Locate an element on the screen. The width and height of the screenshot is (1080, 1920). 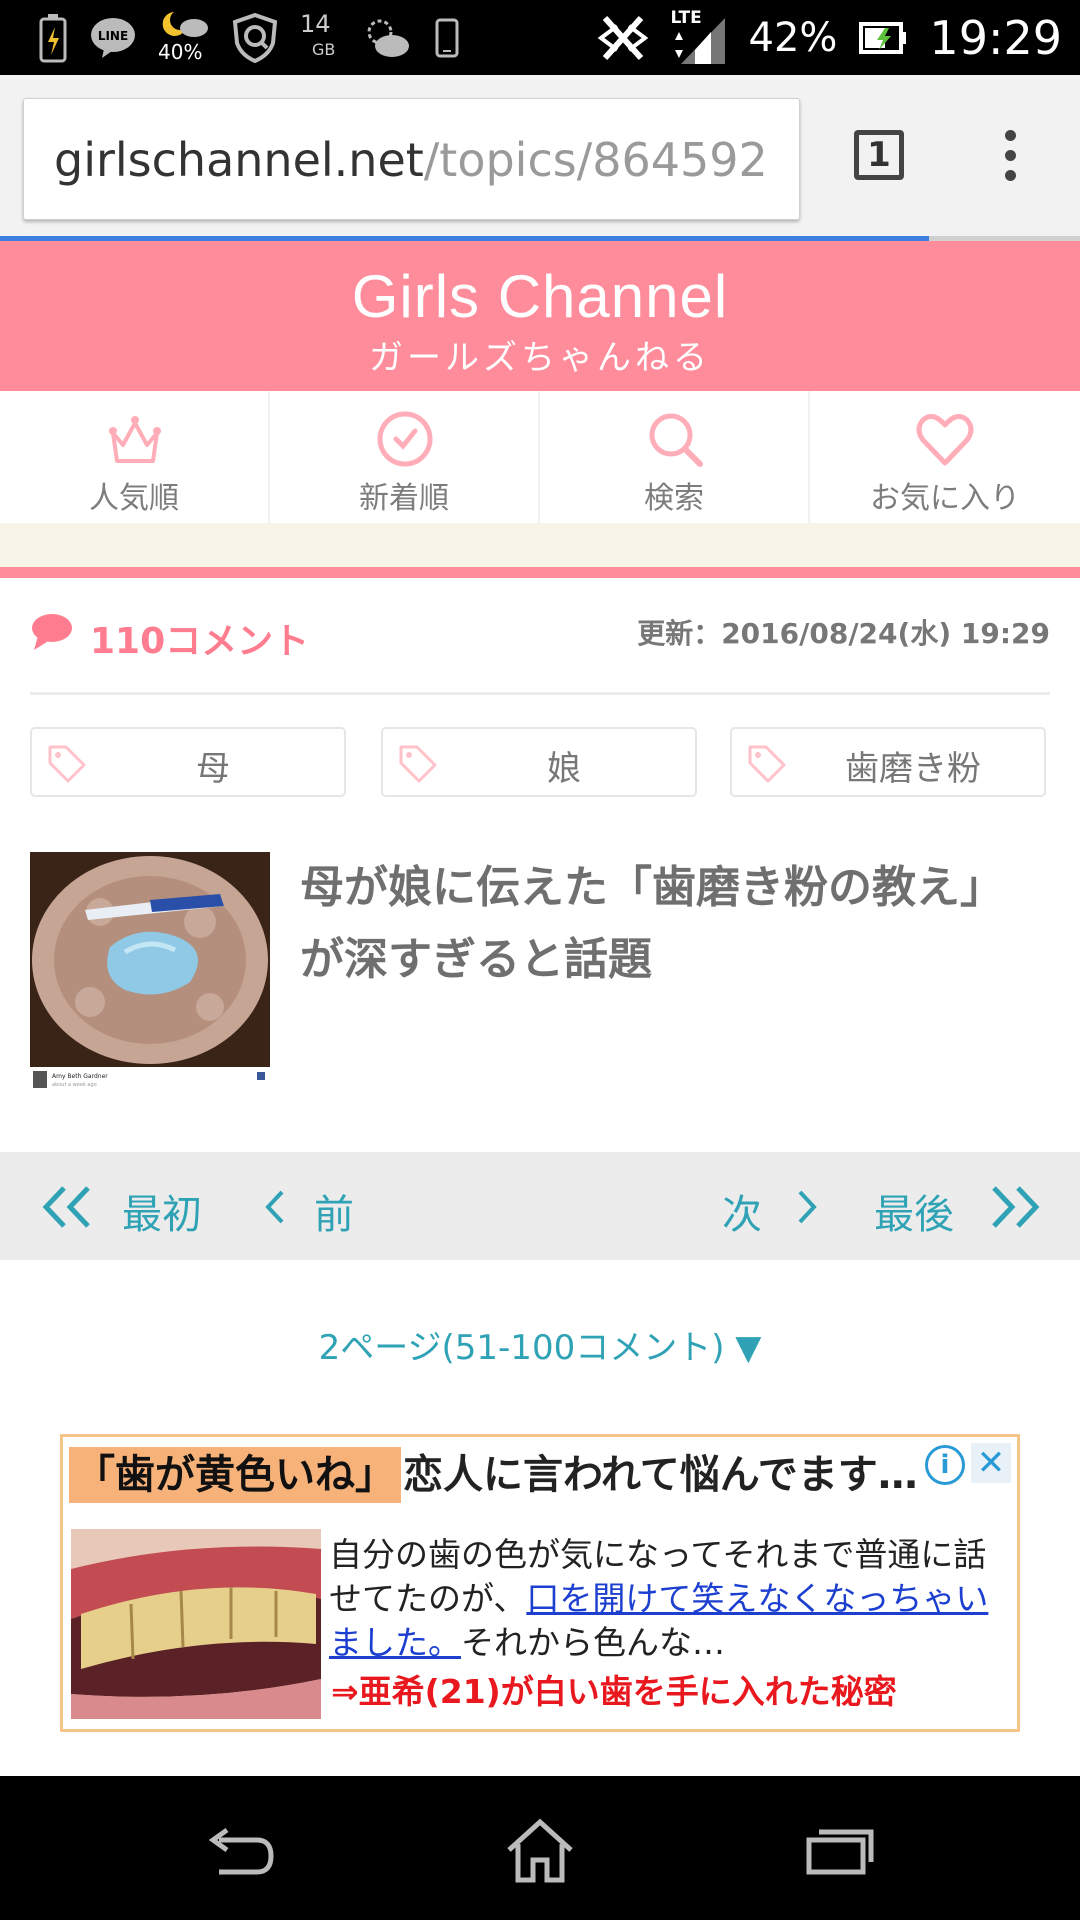
nav-newest: 新着順 is located at coordinates (405, 457).